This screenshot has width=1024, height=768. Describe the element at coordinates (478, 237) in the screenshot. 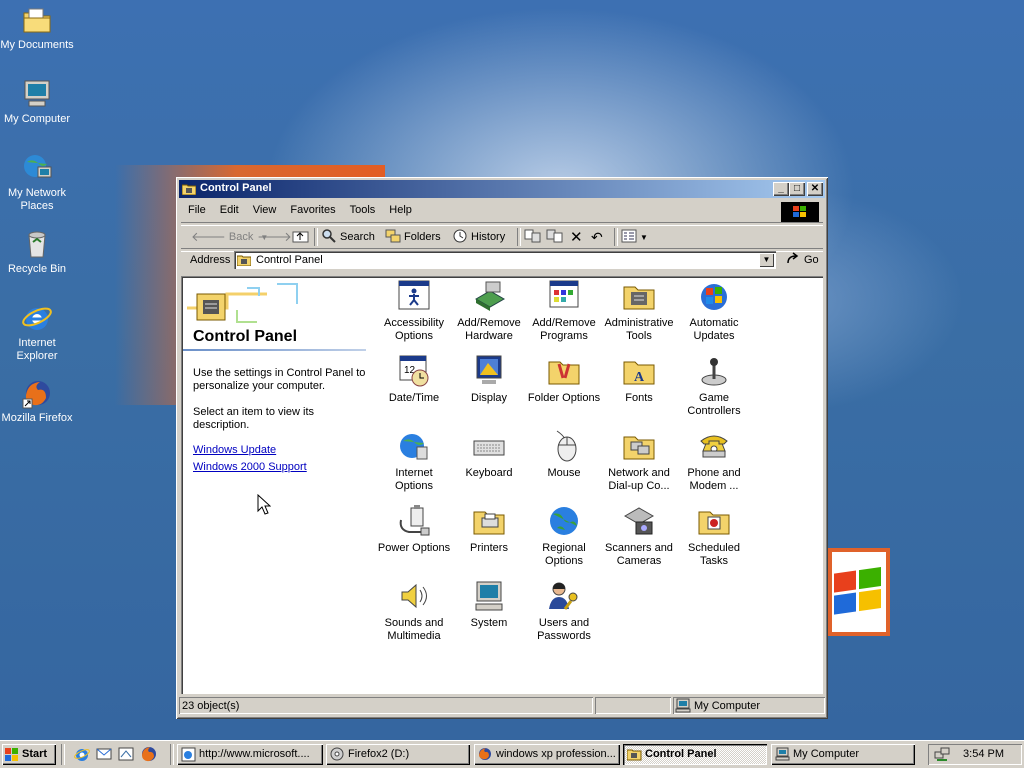

I see `history-button: History` at that location.